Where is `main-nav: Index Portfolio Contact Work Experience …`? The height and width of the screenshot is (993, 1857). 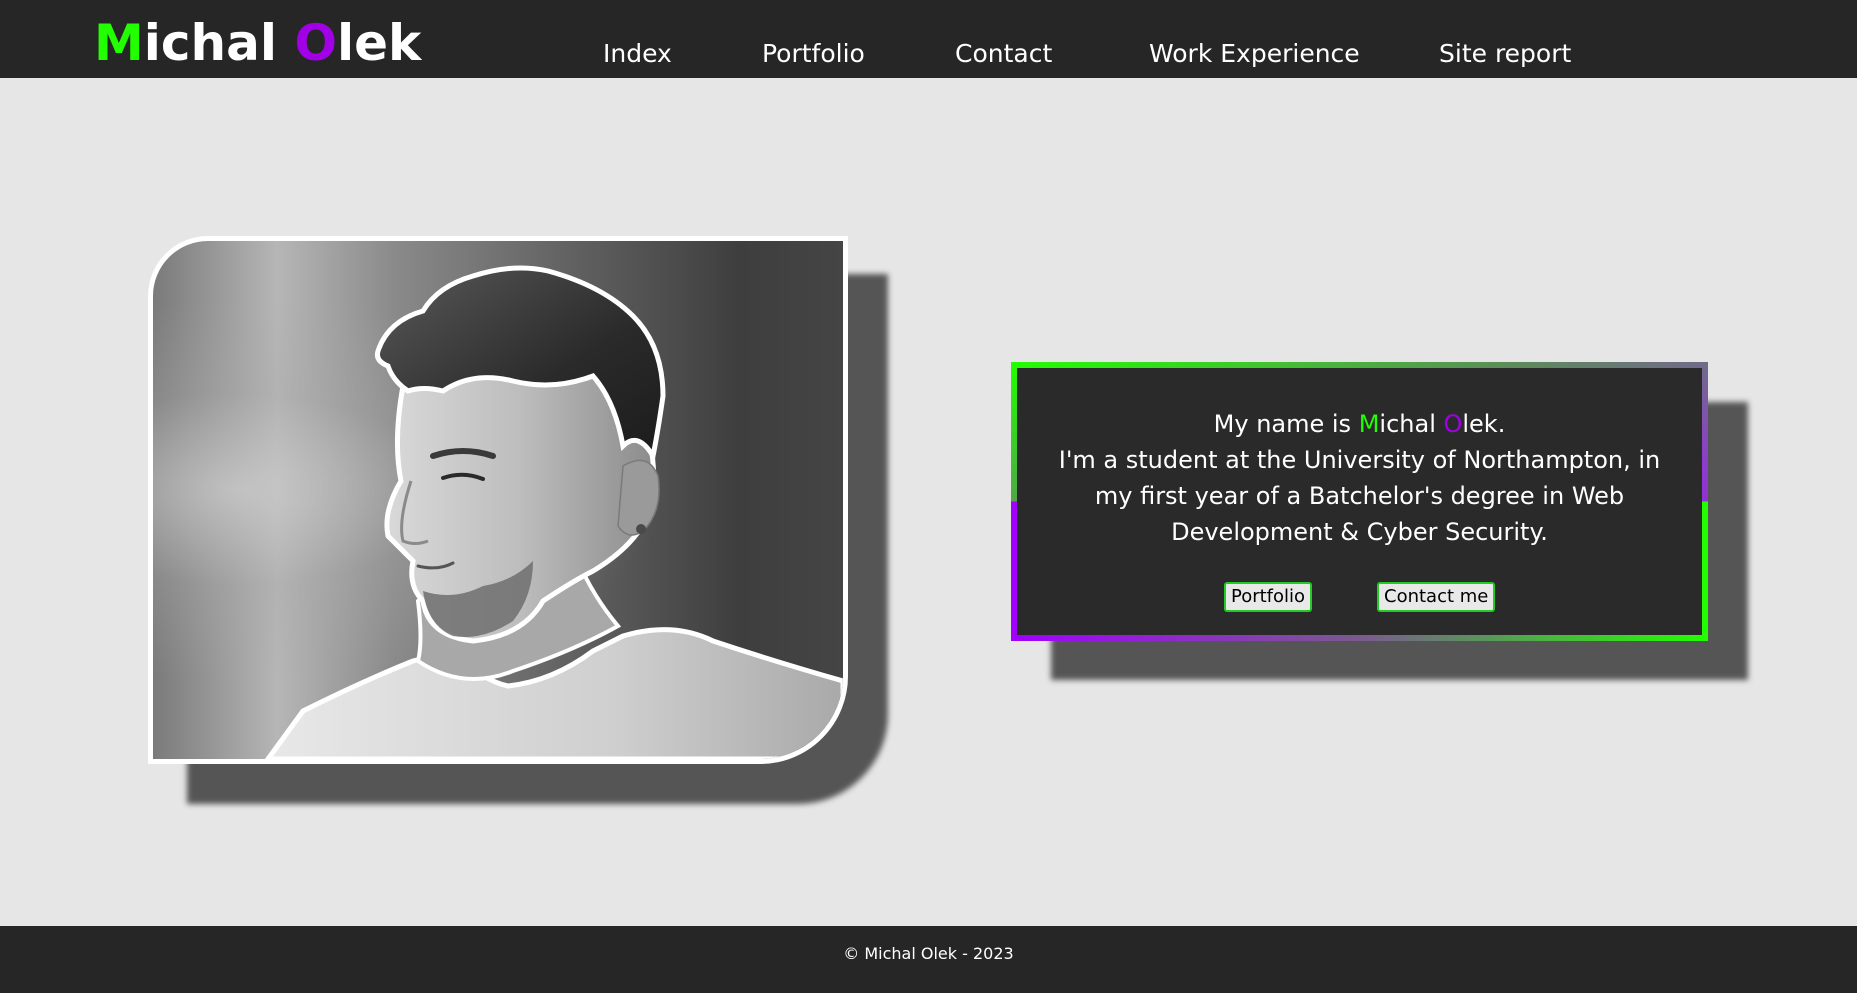
main-nav: Index Portfolio Contact Work Experience … is located at coordinates (928, 54).